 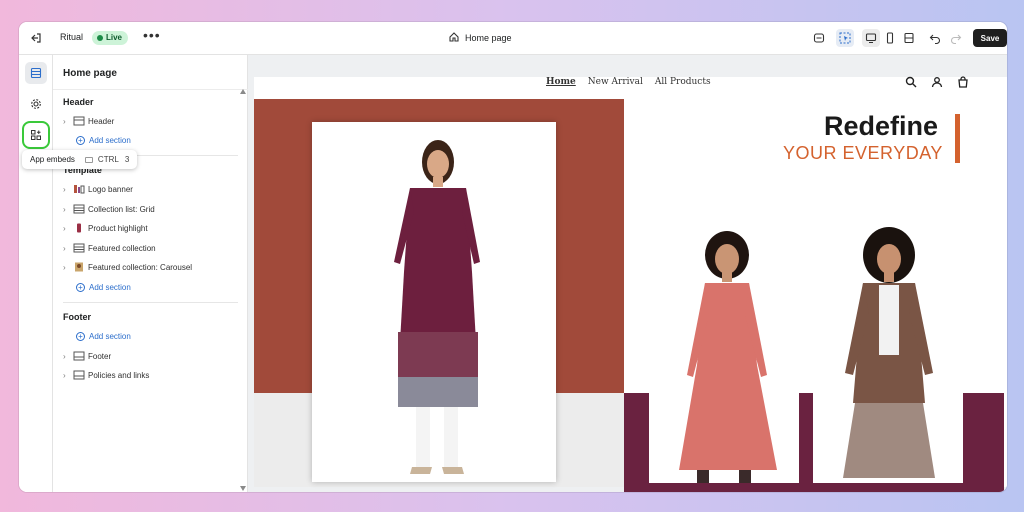 I want to click on account-icon, so click(x=937, y=82).